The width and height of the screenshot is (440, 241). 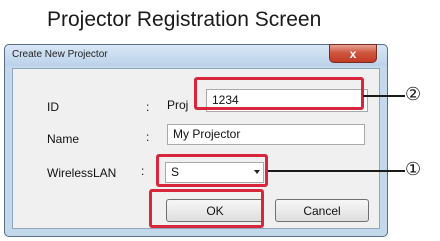 What do you see at coordinates (148, 107) in the screenshot?
I see `id-colon: :` at bounding box center [148, 107].